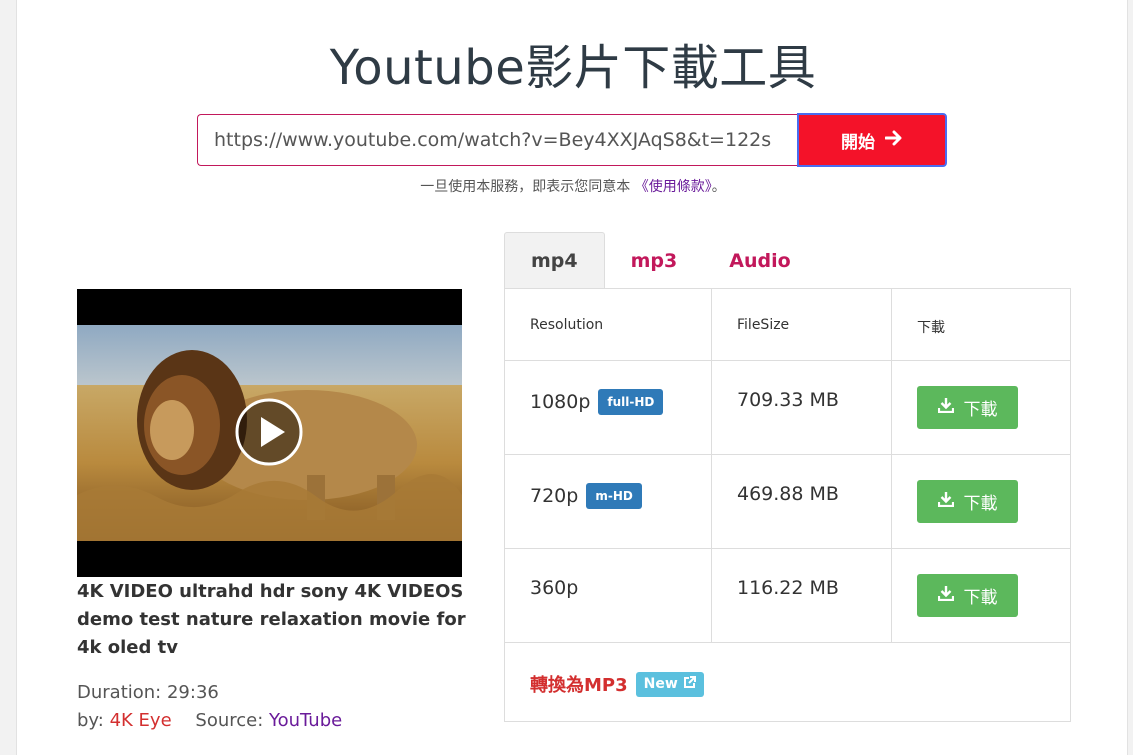 Image resolution: width=1133 pixels, height=755 pixels. I want to click on file-size: 469.88 MB, so click(788, 494).